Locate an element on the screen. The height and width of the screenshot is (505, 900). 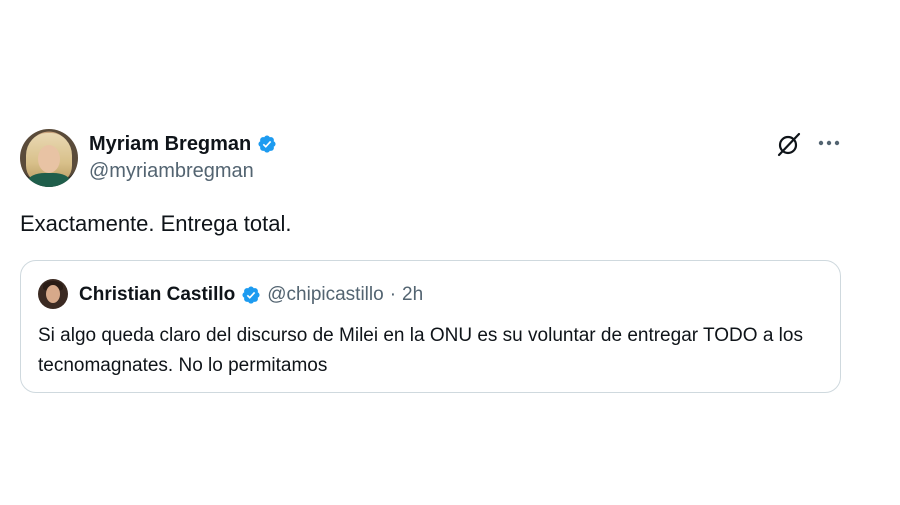
quoted-tweet-header: Christian Castillo @chipicastillo · 2h is located at coordinates (251, 295).